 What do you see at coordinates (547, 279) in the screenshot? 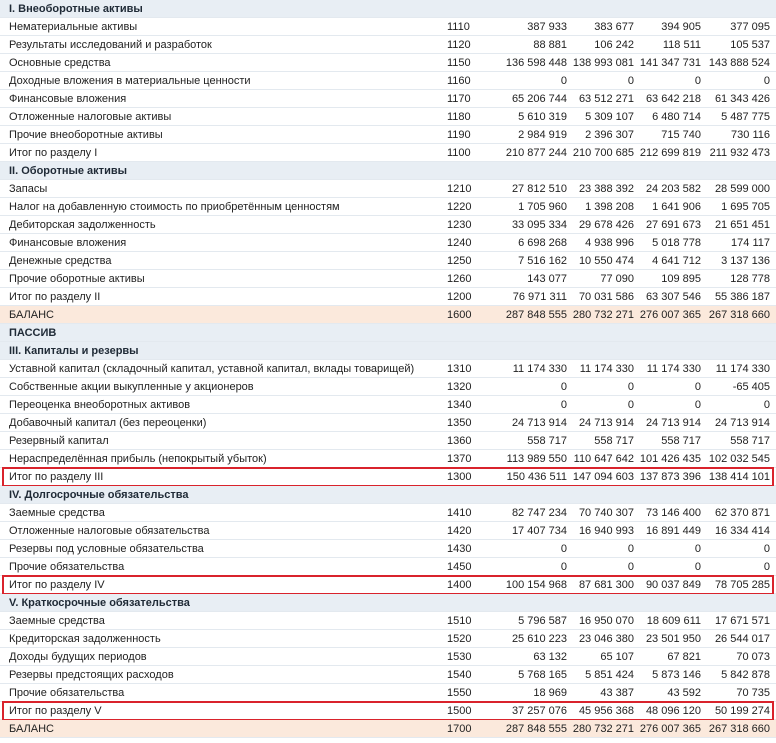
I see `period-value: 143 077` at bounding box center [547, 279].